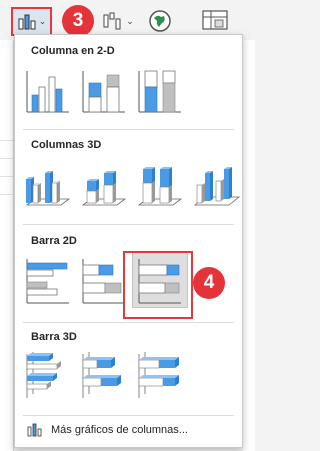  I want to click on stacked-column-icon, so click(103, 92).